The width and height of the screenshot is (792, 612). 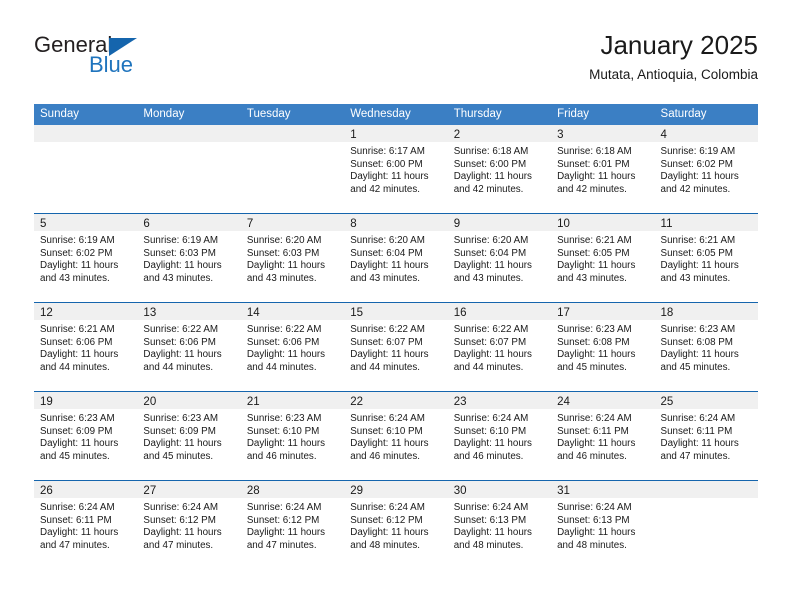 I want to click on day-number: 3, so click(x=560, y=135).